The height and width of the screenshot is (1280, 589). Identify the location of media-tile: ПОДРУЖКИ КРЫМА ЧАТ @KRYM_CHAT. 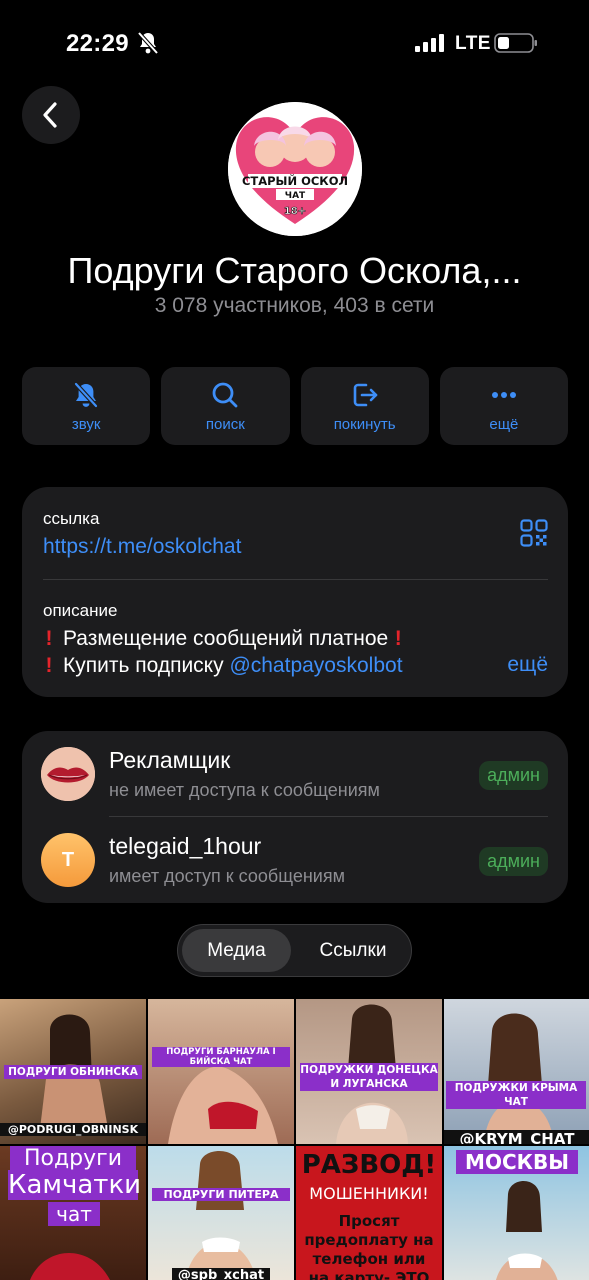
(516, 1071).